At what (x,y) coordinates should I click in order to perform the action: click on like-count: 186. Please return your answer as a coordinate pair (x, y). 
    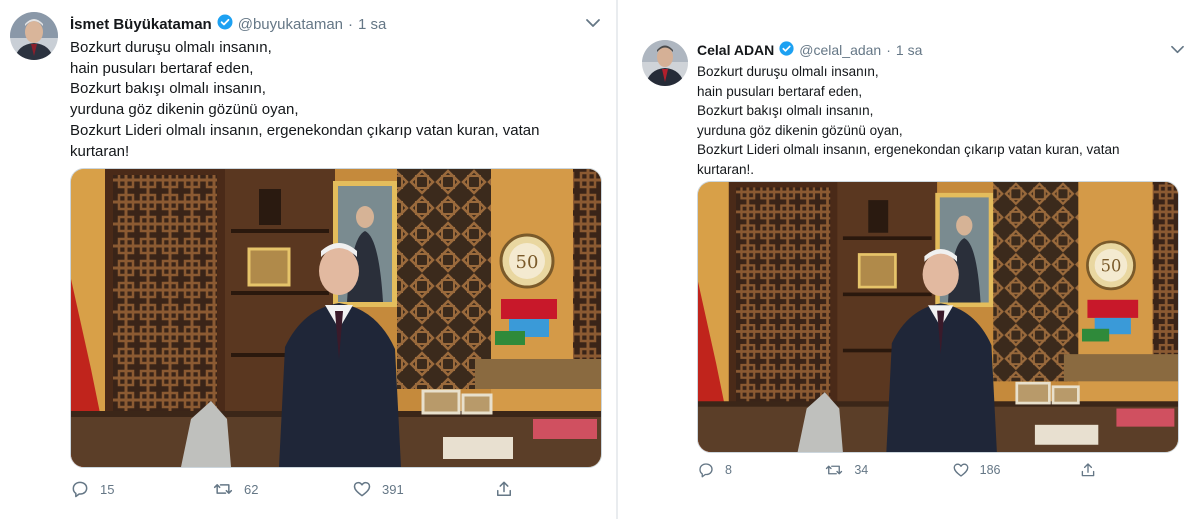
    Looking at the image, I should click on (990, 470).